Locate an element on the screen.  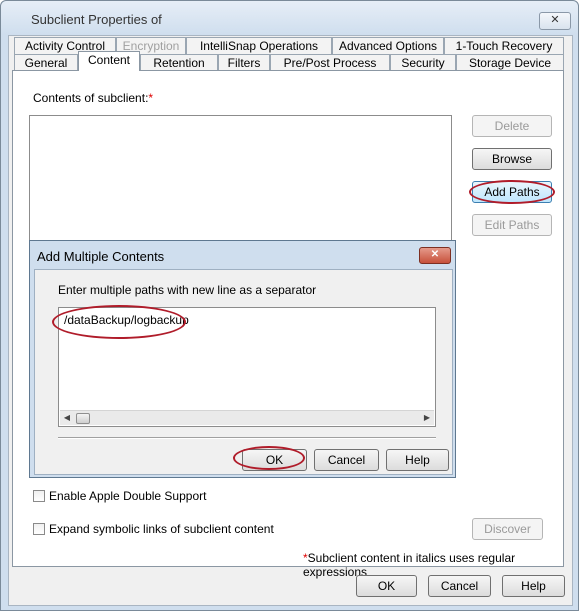
apple-double-checkbox is located at coordinates (39, 496).